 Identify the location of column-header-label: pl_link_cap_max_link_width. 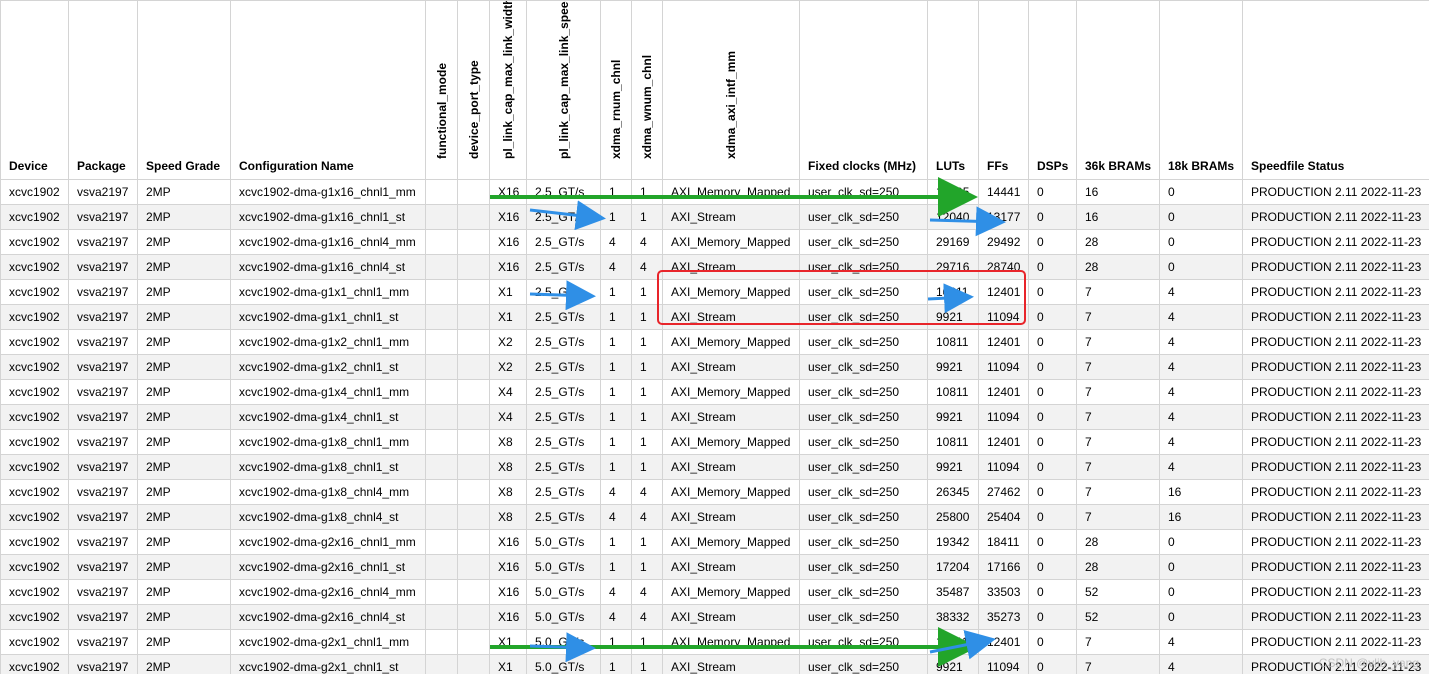
(508, 80).